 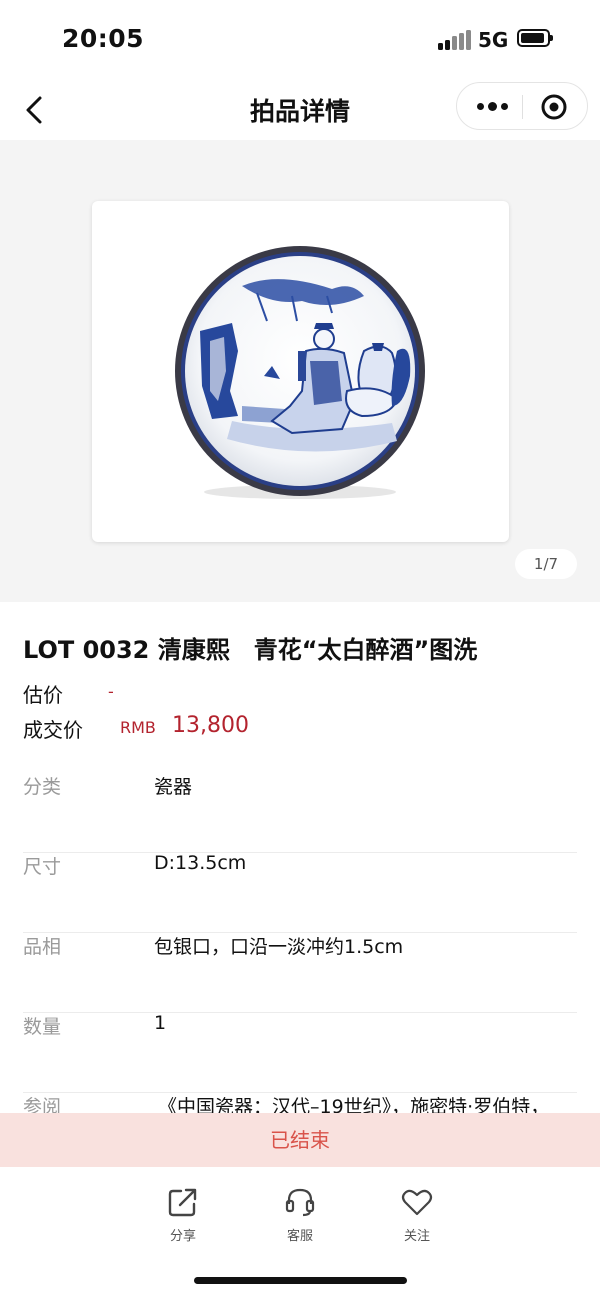 I want to click on spec-key: 分类, so click(x=42, y=787).